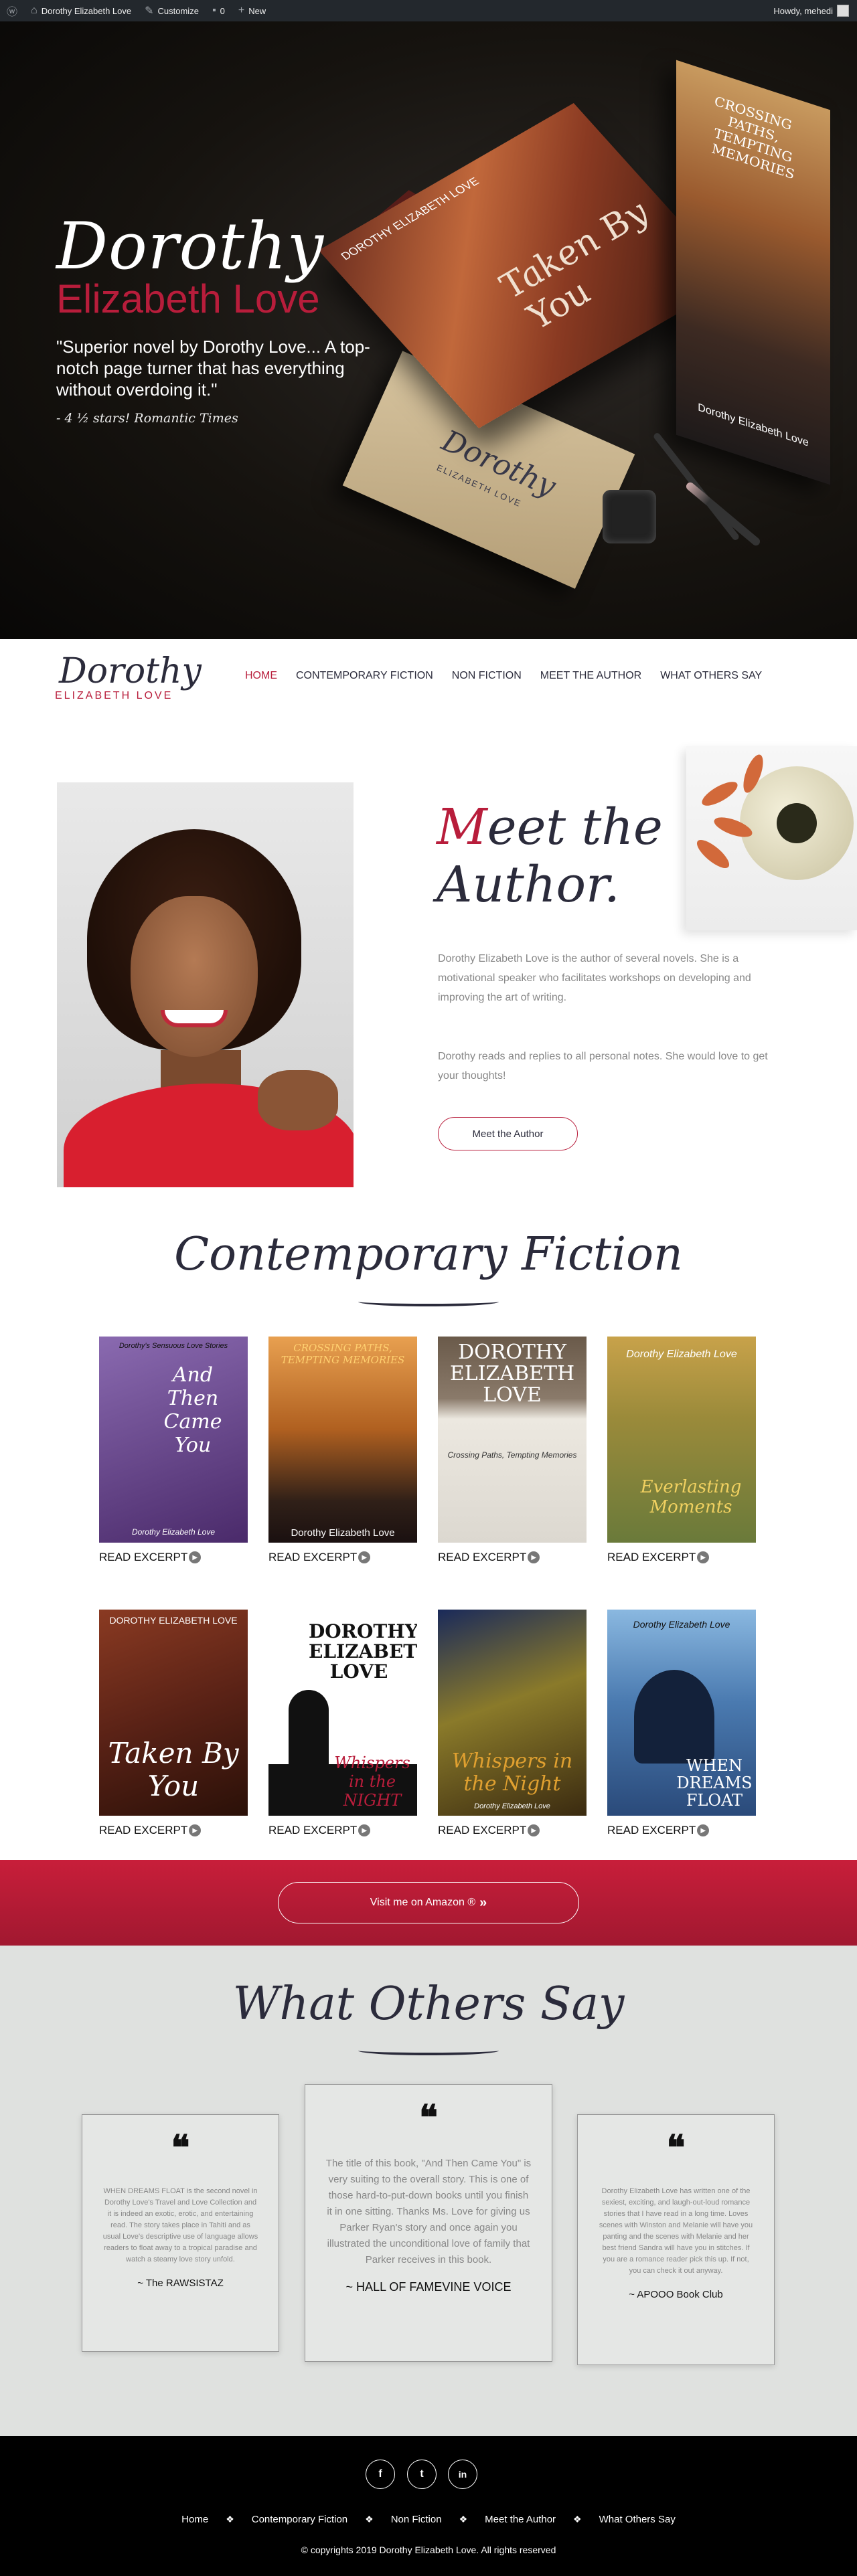  I want to click on twitter-icon: t, so click(422, 2474).